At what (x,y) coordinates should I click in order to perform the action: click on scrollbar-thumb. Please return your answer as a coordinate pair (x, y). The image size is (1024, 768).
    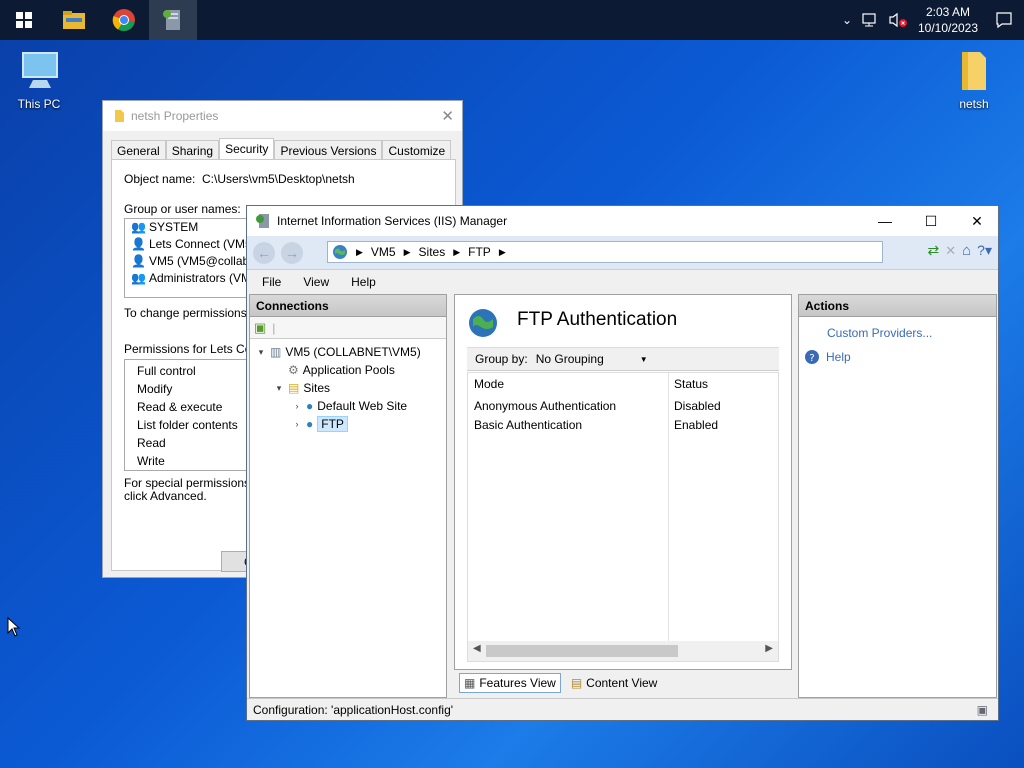
    Looking at the image, I should click on (582, 651).